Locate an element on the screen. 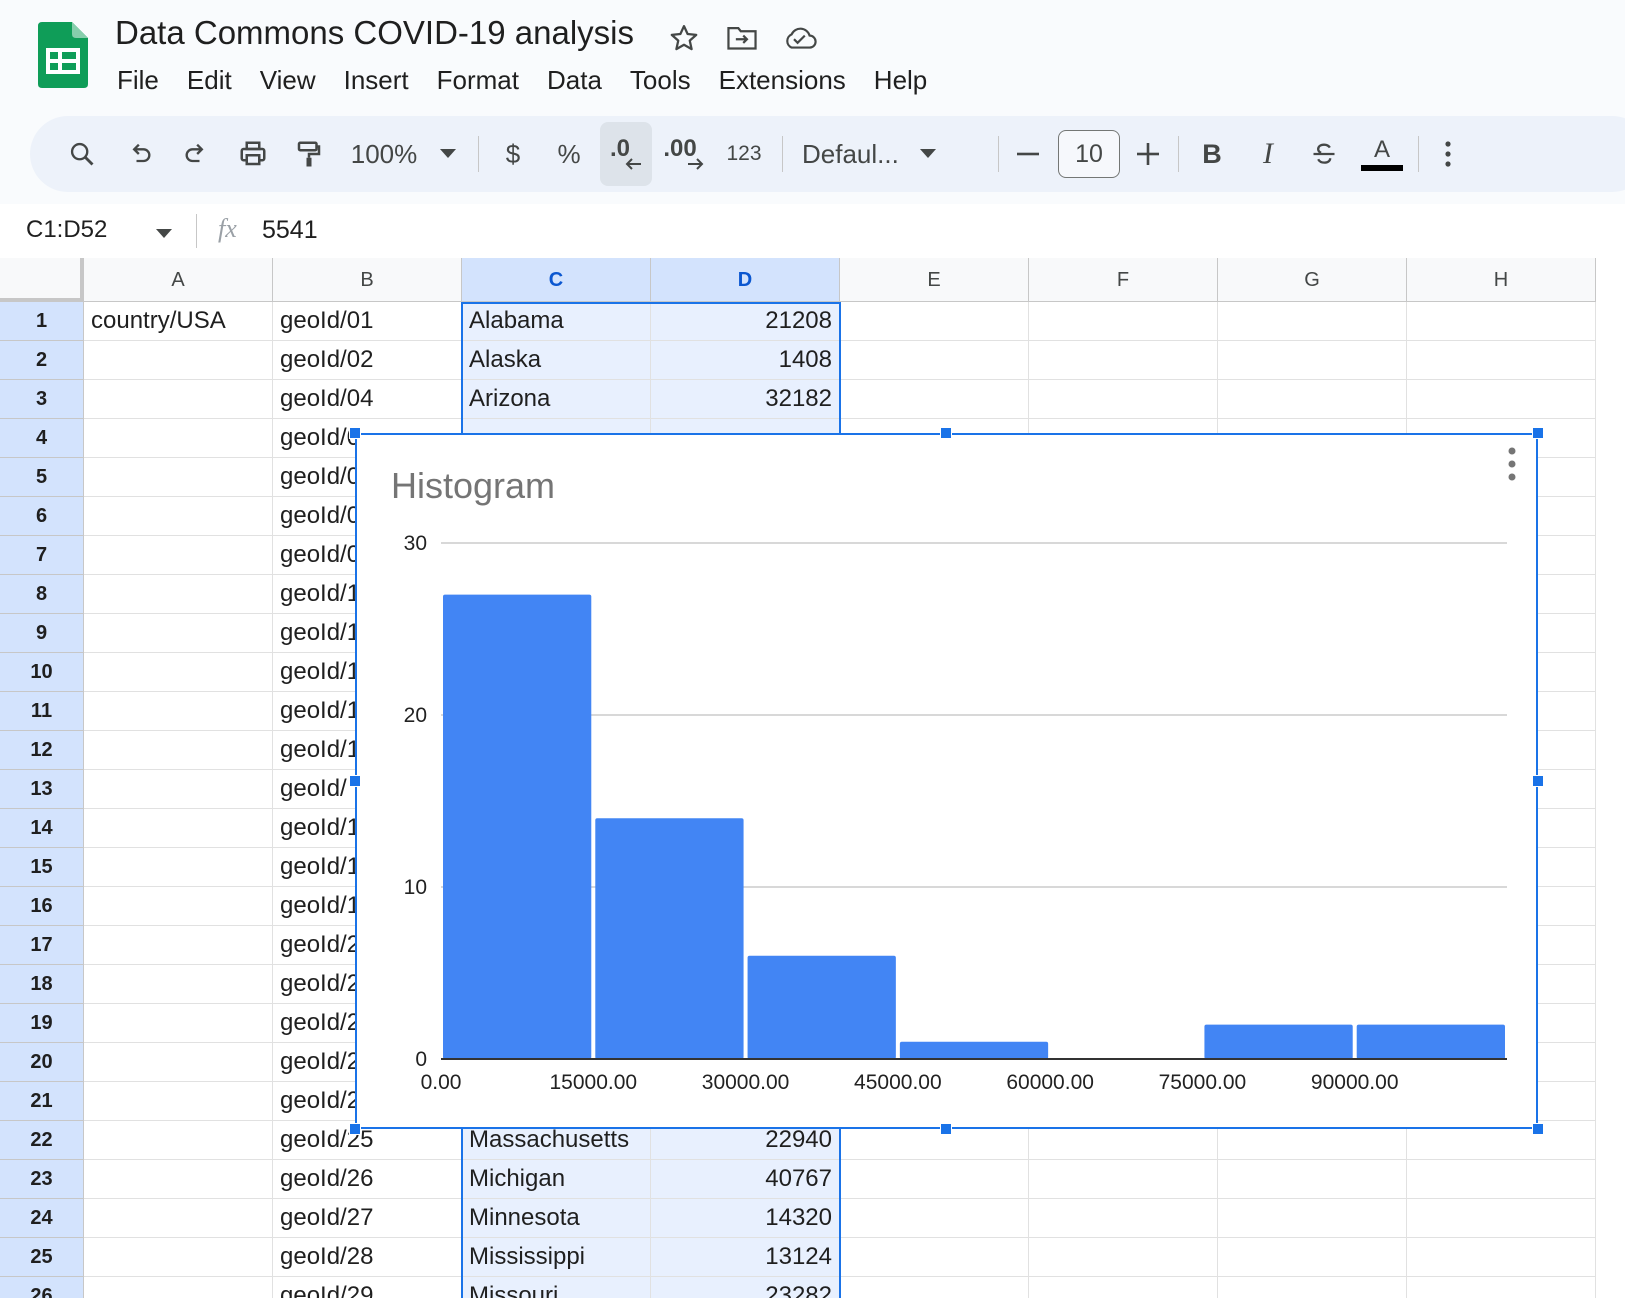 This screenshot has width=1625, height=1298. cell-a12 is located at coordinates (178, 750).